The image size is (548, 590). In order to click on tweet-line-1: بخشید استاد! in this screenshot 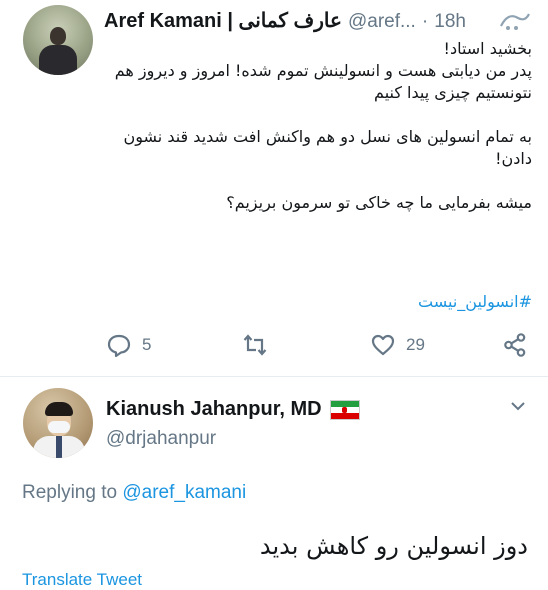, I will do `click(487, 48)`.